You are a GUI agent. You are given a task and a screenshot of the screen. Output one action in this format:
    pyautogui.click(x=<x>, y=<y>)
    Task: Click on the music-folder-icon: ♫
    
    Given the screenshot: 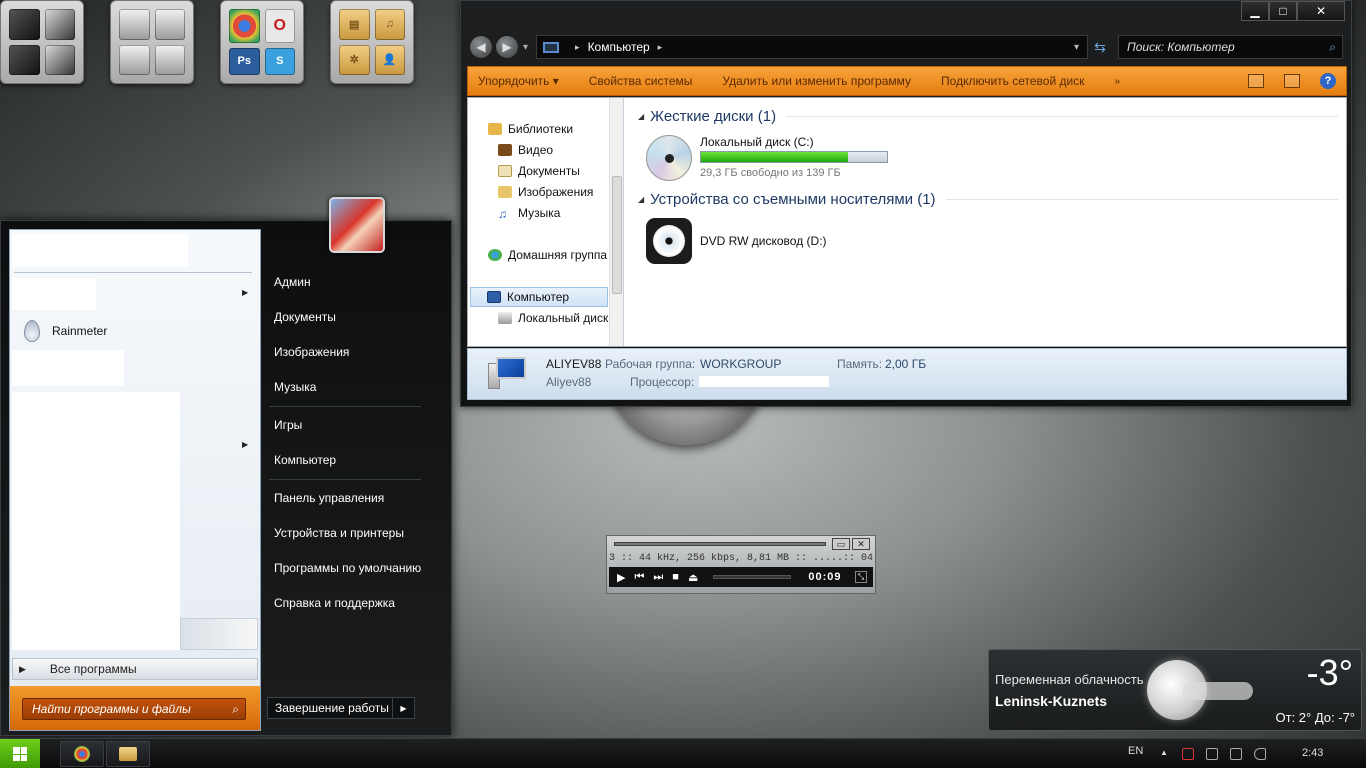 What is the action you would take?
    pyautogui.click(x=389, y=24)
    